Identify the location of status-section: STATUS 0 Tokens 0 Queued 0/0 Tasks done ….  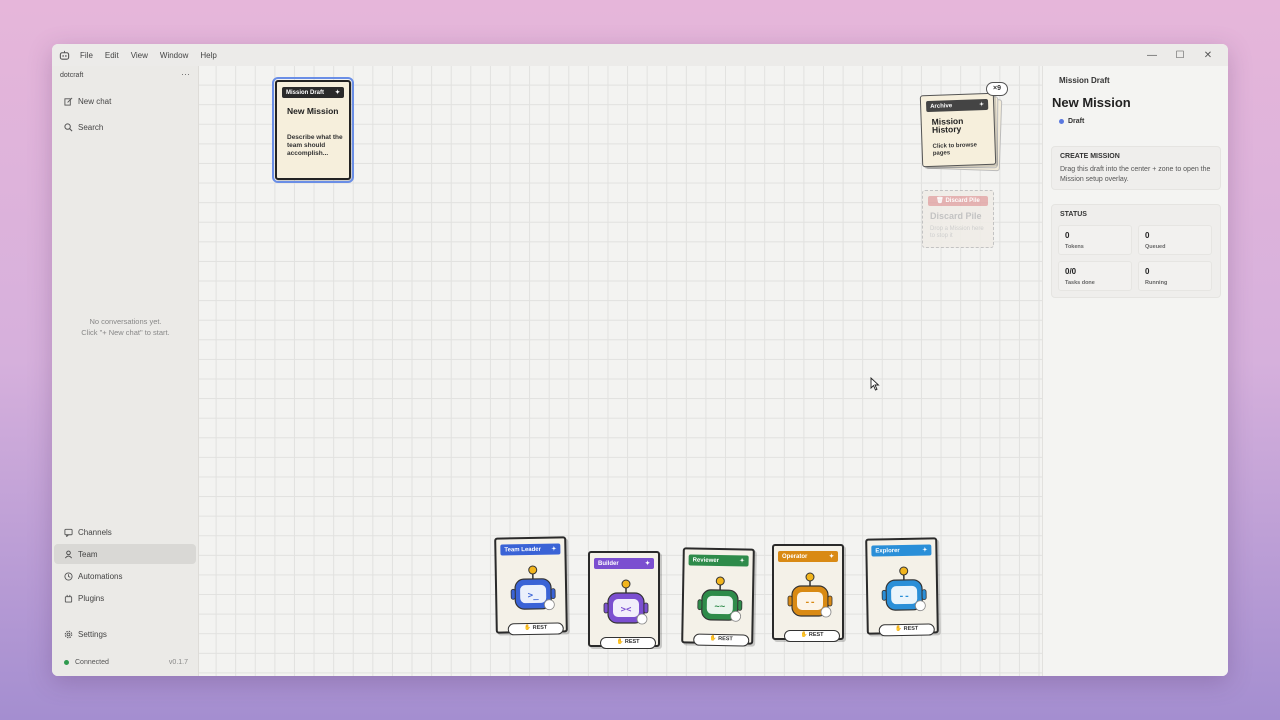
(1136, 251).